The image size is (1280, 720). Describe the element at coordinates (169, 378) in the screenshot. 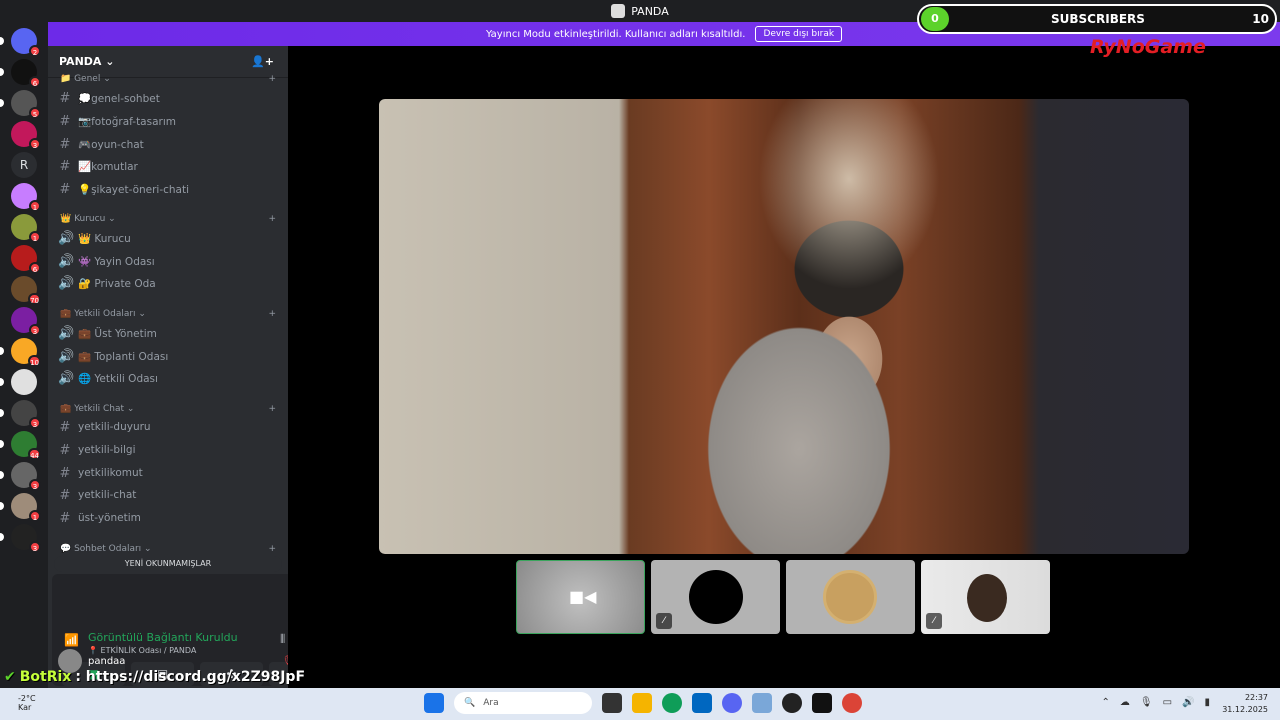

I see `voice-channel-item: 🔊 🌐 Yetkili Odası` at that location.